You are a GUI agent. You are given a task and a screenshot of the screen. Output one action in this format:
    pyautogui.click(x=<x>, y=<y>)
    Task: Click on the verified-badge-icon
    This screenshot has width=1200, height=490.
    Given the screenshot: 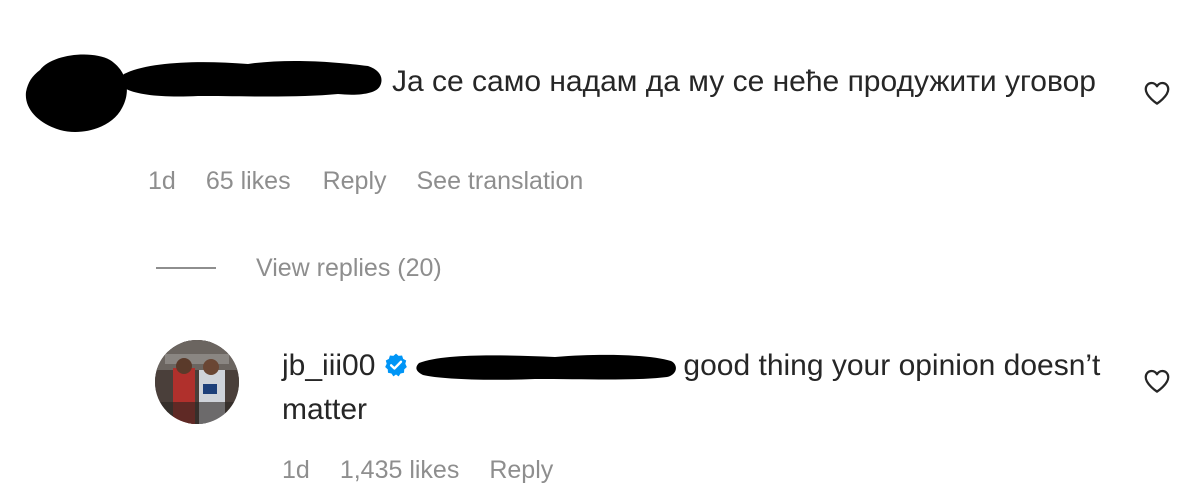 What is the action you would take?
    pyautogui.click(x=396, y=365)
    